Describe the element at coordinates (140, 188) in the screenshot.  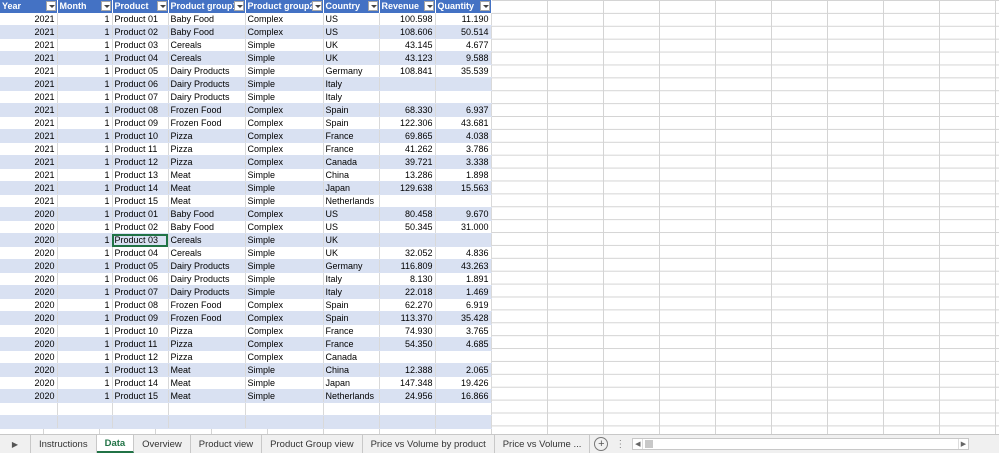
I see `table-cell: Product 14` at that location.